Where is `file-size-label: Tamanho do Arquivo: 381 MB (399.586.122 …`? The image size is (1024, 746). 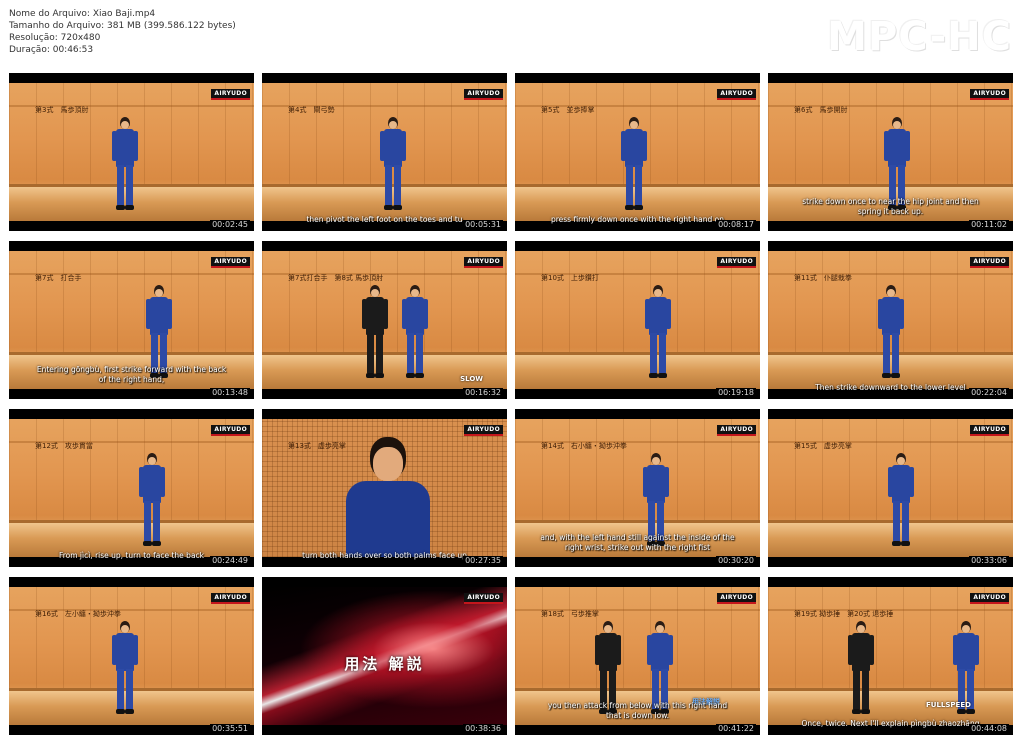 file-size-label: Tamanho do Arquivo: 381 MB (399.586.122 … is located at coordinates (122, 26).